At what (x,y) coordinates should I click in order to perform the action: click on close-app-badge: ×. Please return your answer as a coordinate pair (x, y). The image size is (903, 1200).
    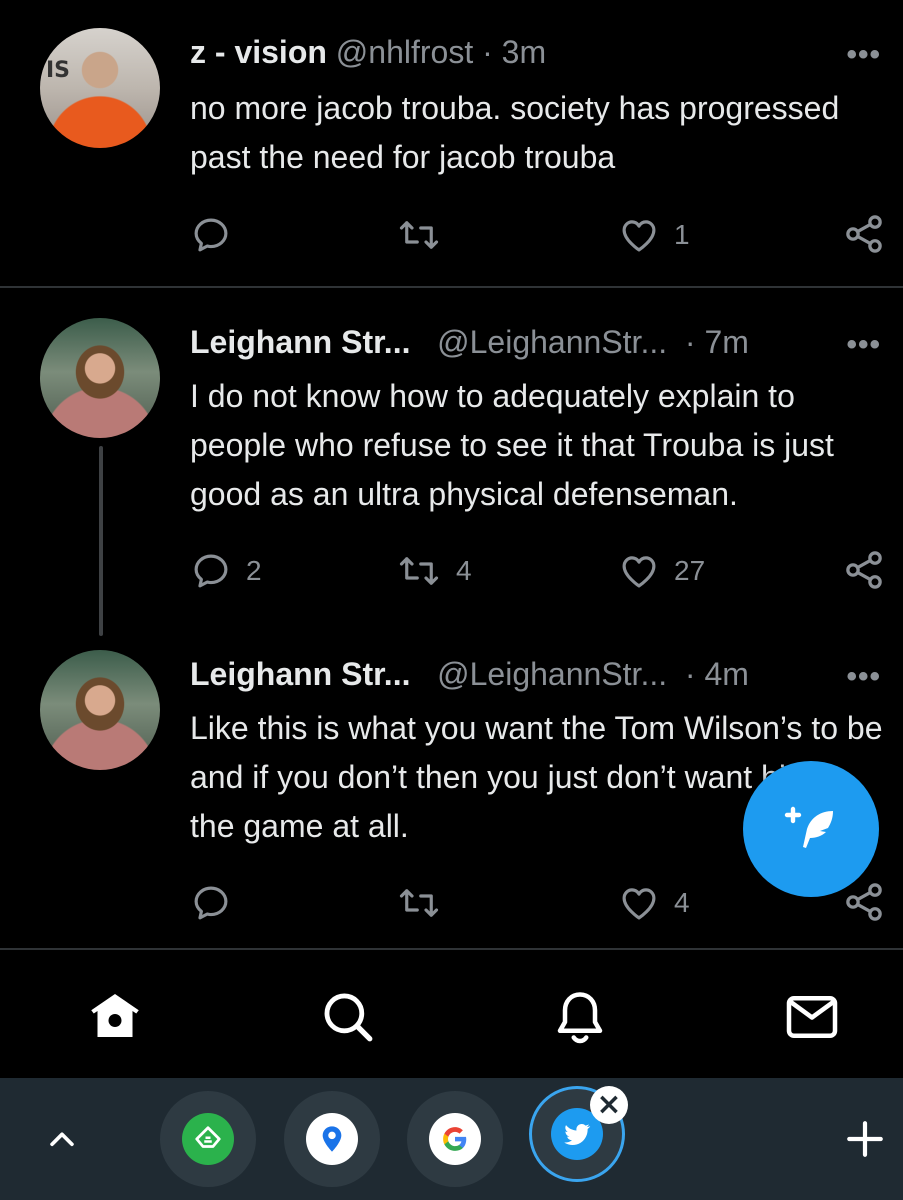
    Looking at the image, I should click on (609, 1105).